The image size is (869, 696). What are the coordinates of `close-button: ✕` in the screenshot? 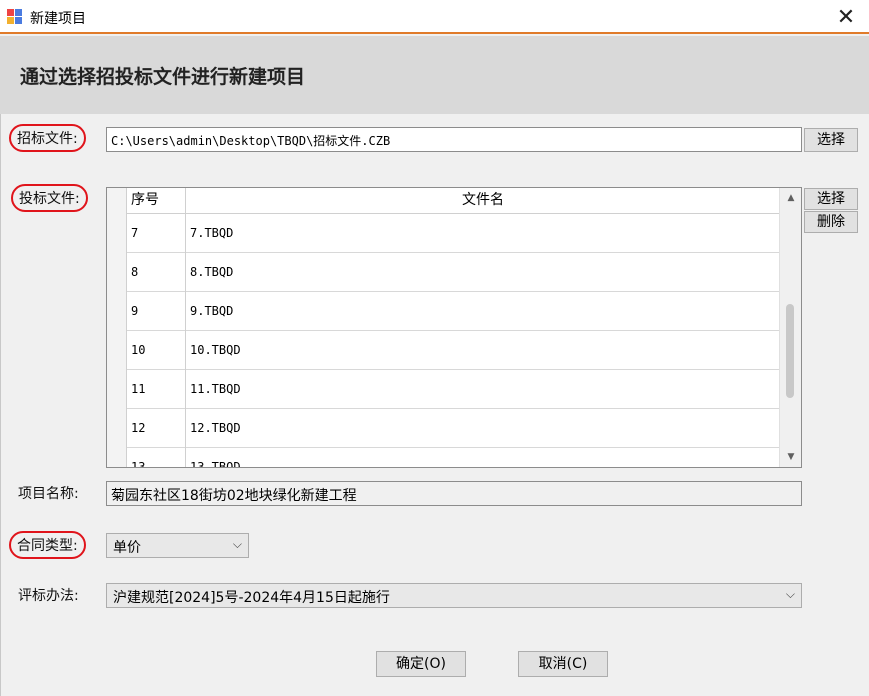 It's located at (846, 17).